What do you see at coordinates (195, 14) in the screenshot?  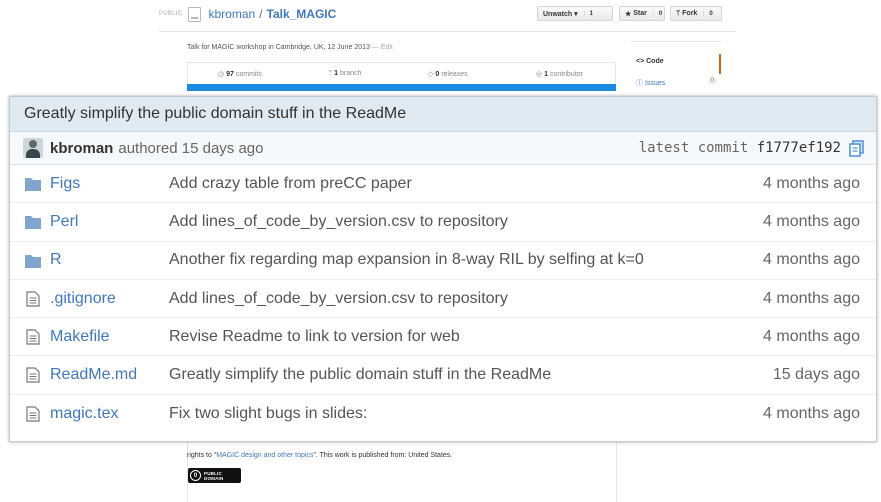 I see `repo-icon` at bounding box center [195, 14].